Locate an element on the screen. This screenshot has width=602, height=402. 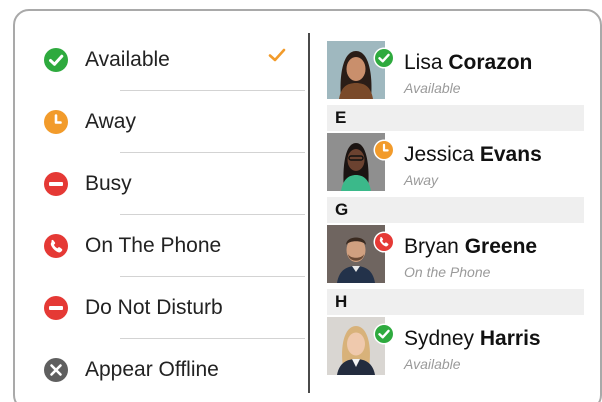
status-label: Do Not Disturb is located at coordinates (154, 307).